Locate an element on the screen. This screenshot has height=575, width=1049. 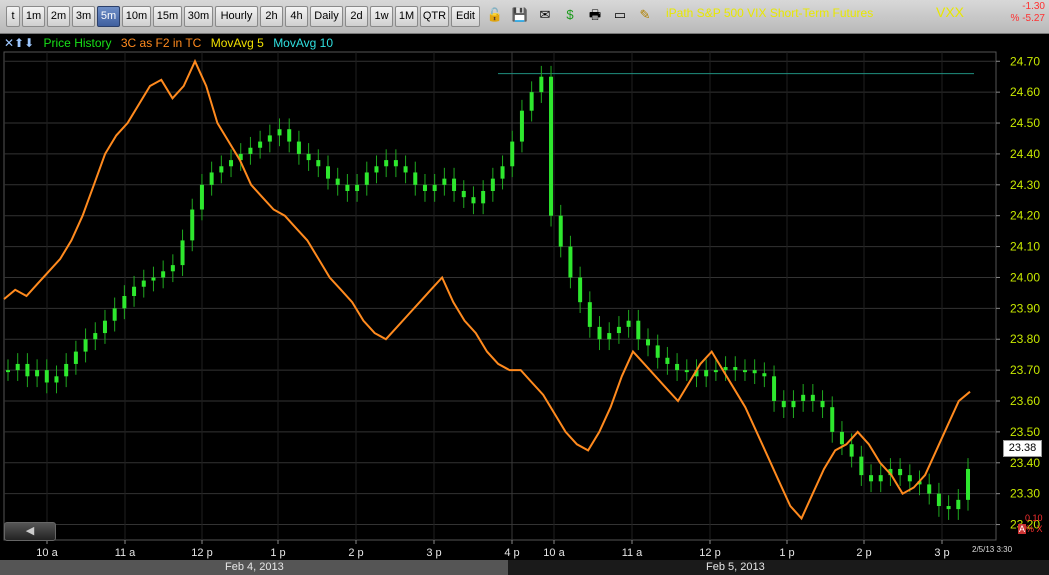
y-tick-label: 24.10 is located at coordinates (1025, 247).